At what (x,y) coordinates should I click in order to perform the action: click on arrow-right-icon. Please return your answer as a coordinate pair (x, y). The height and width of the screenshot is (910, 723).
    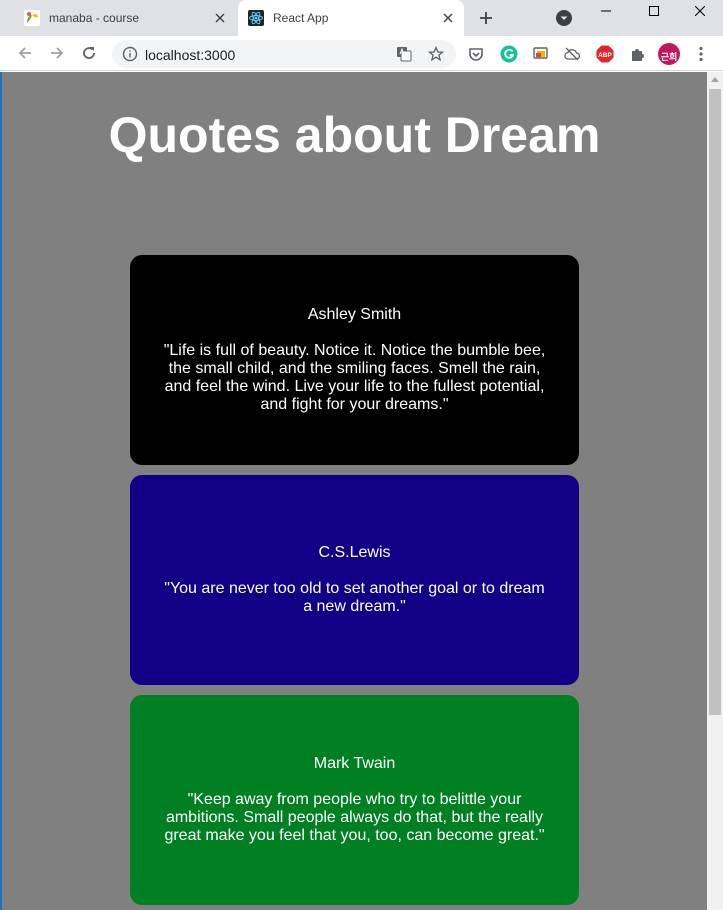
    Looking at the image, I should click on (57, 53).